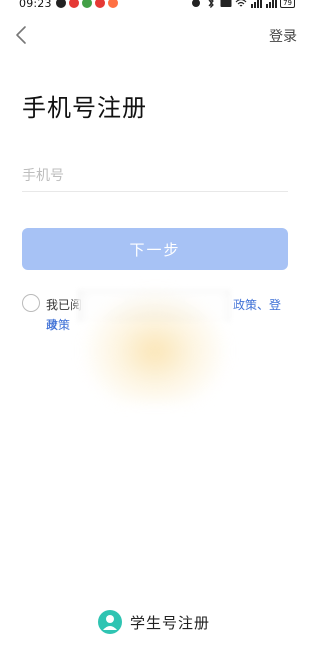  What do you see at coordinates (61, 4) in the screenshot?
I see `chat-icon` at bounding box center [61, 4].